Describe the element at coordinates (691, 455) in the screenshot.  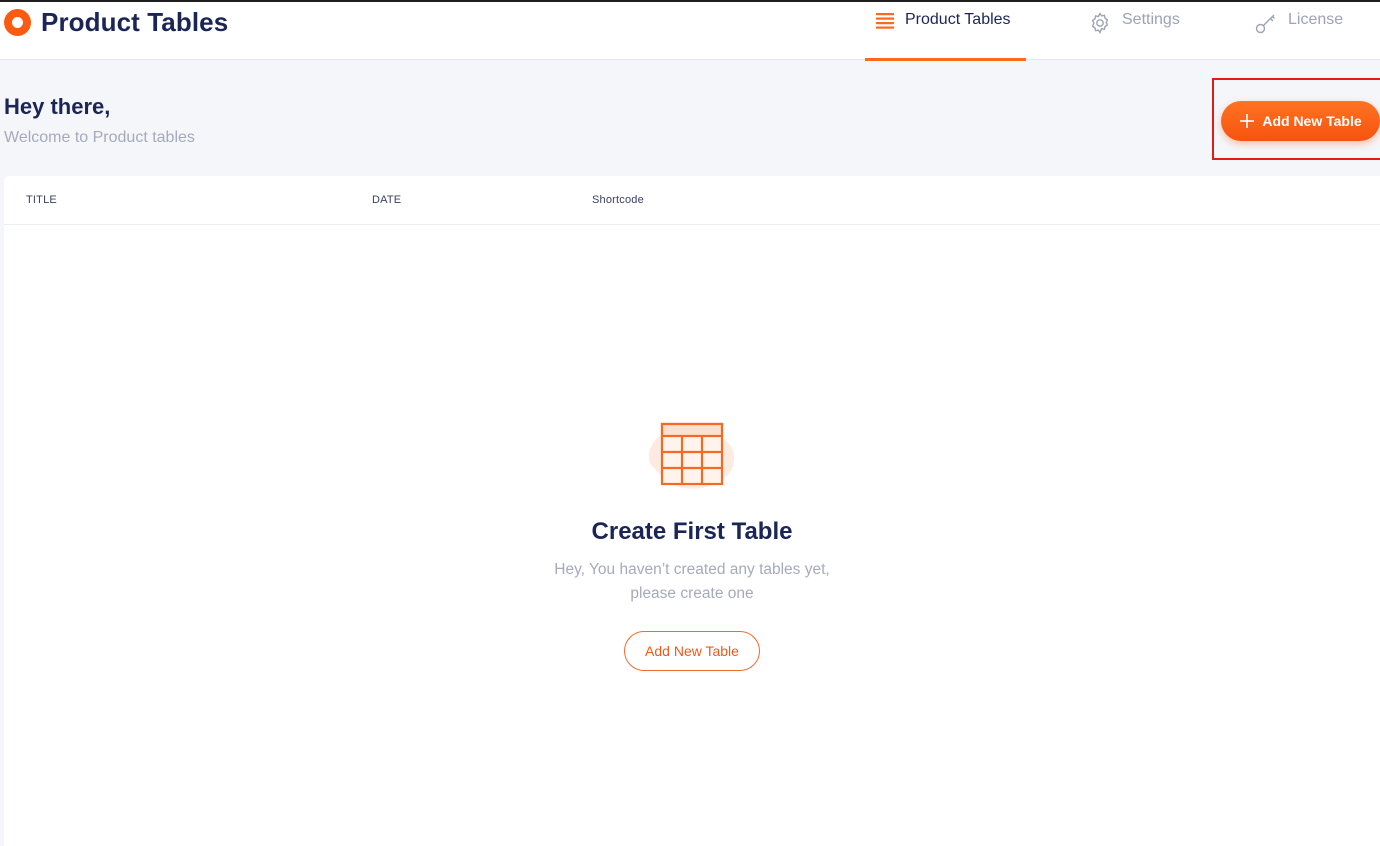
I see `table-illustration-icon` at that location.